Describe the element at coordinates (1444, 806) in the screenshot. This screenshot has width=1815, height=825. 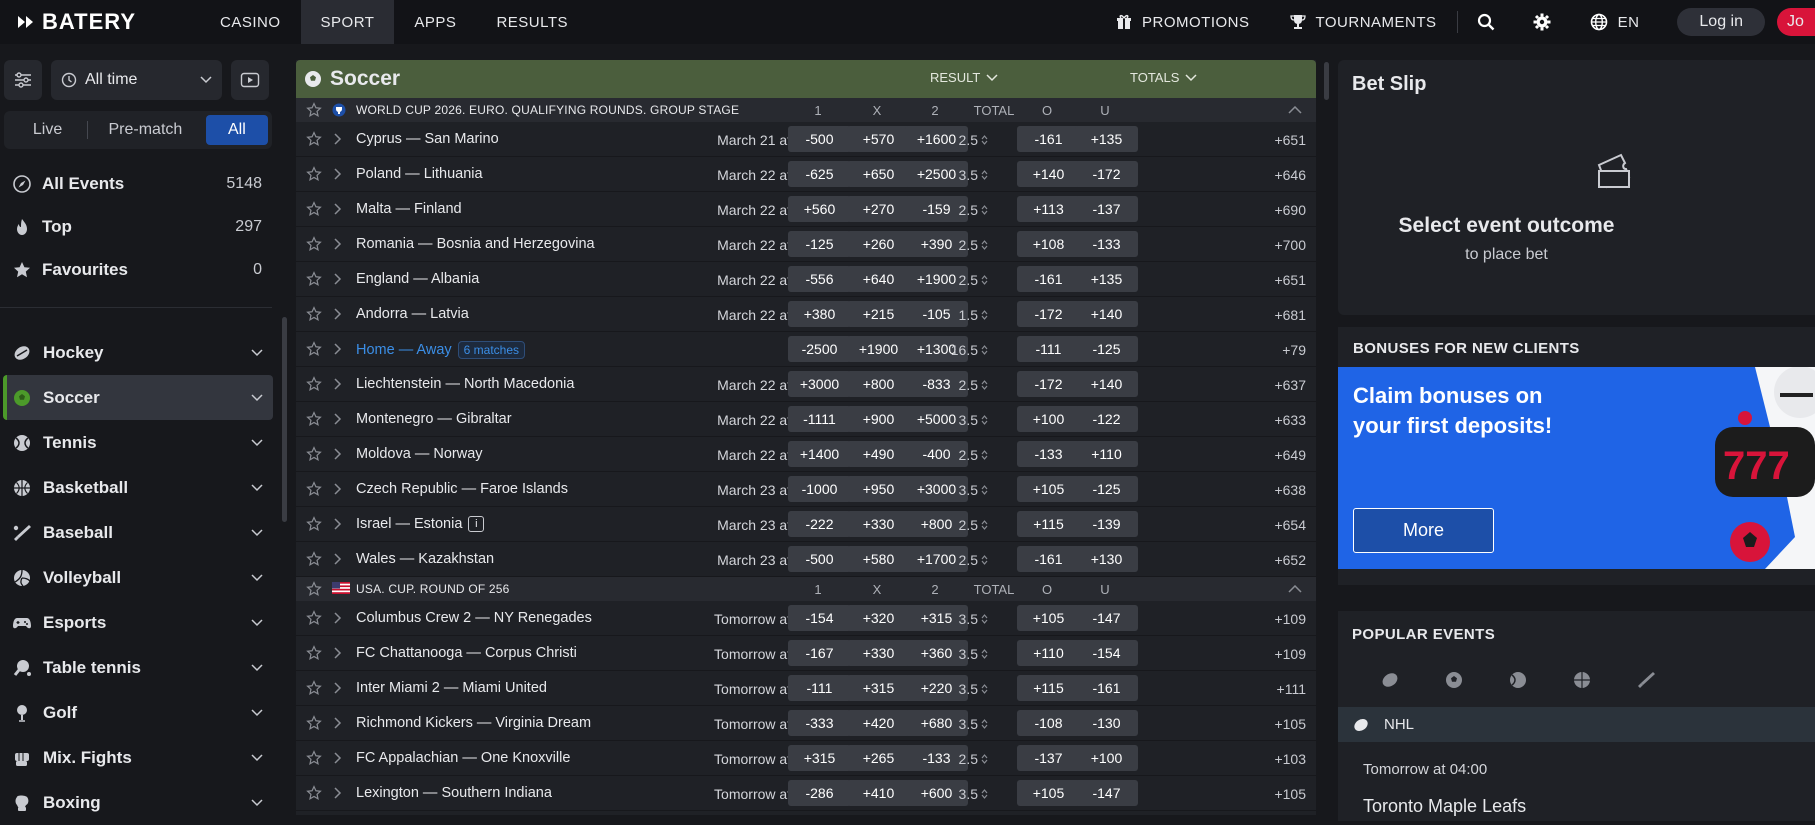
I see `popular-event-team: Toronto Maple Leafs` at that location.